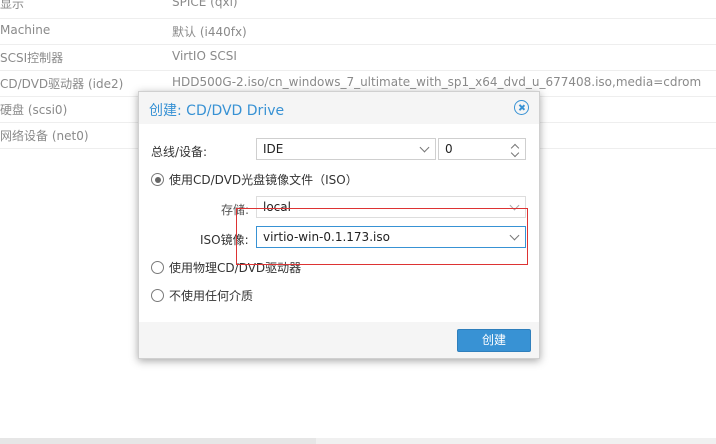  What do you see at coordinates (12, 5) in the screenshot?
I see `hw-key: 显示` at bounding box center [12, 5].